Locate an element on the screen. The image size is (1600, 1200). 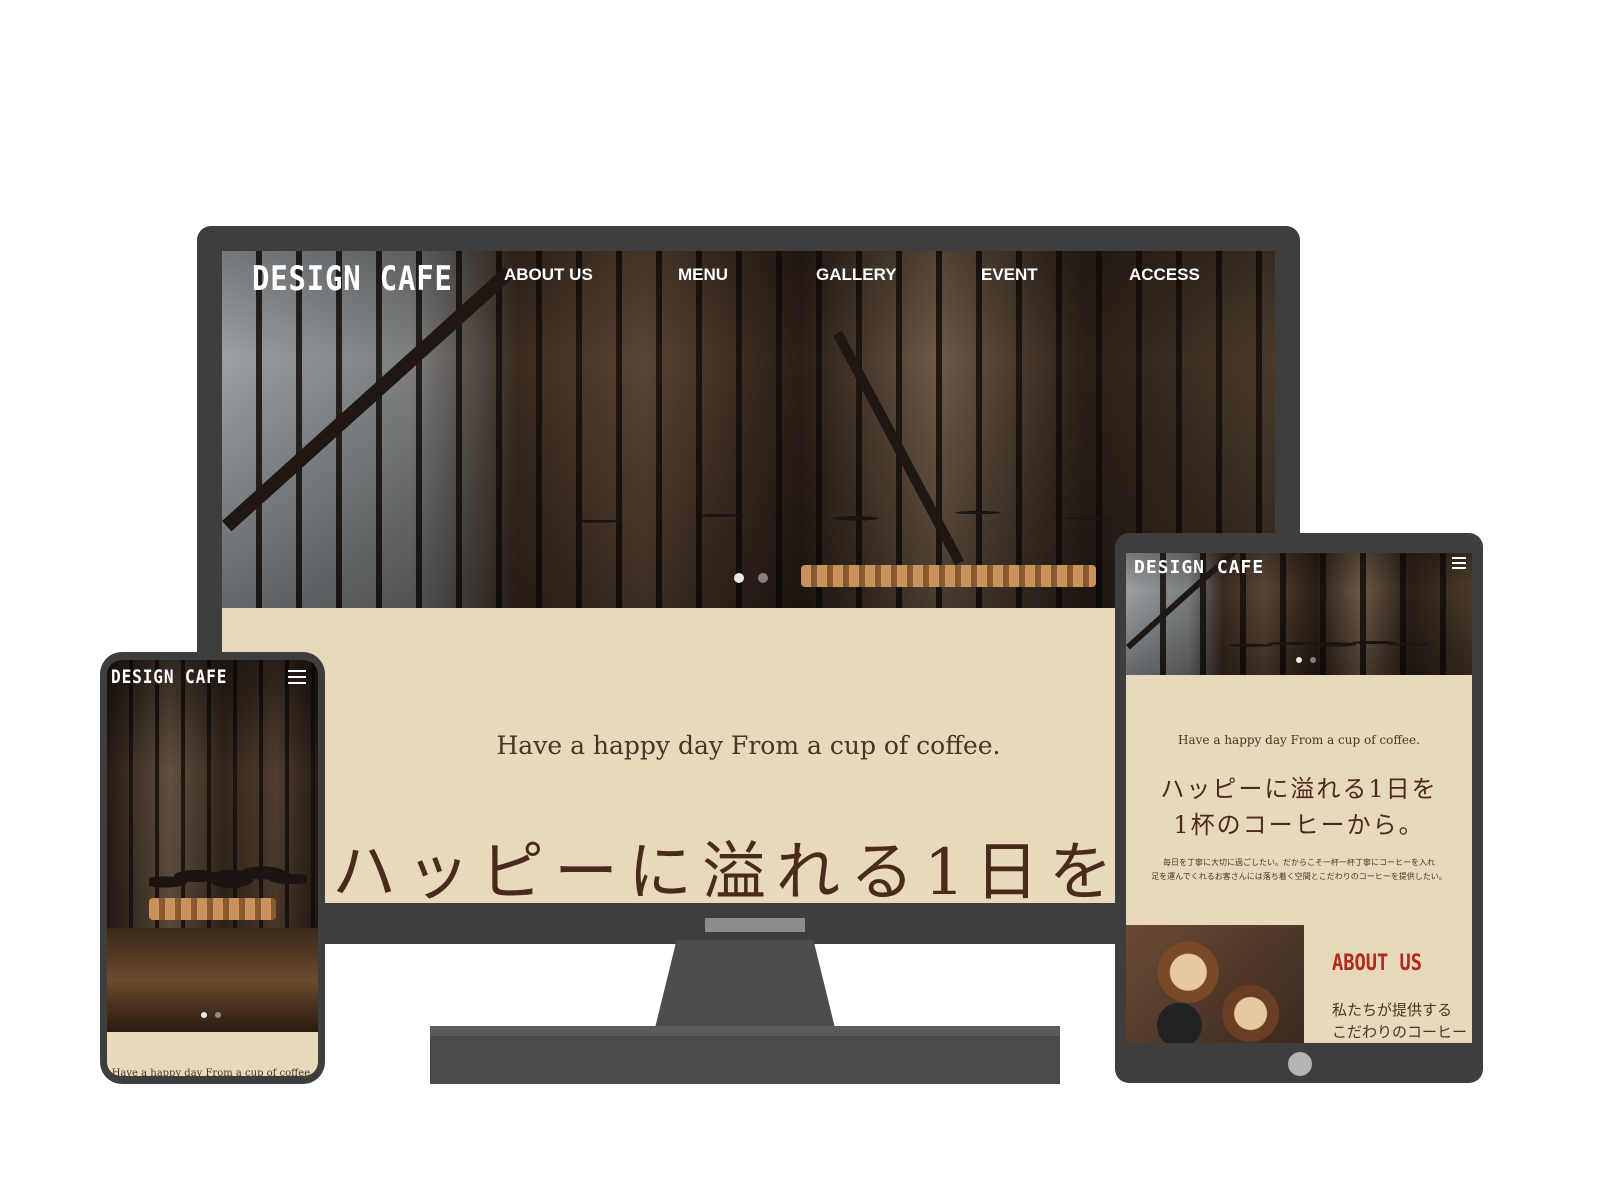
nav-gallery: GALLERY is located at coordinates (856, 275).